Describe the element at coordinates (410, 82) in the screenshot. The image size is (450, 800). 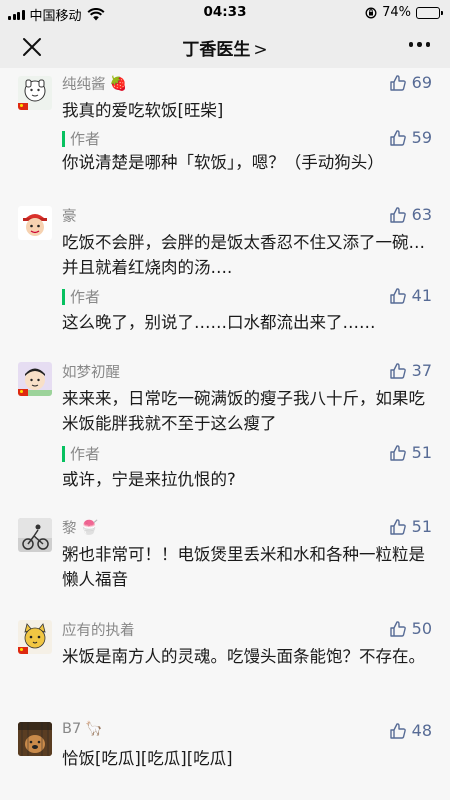
I see `like-button: 69` at that location.